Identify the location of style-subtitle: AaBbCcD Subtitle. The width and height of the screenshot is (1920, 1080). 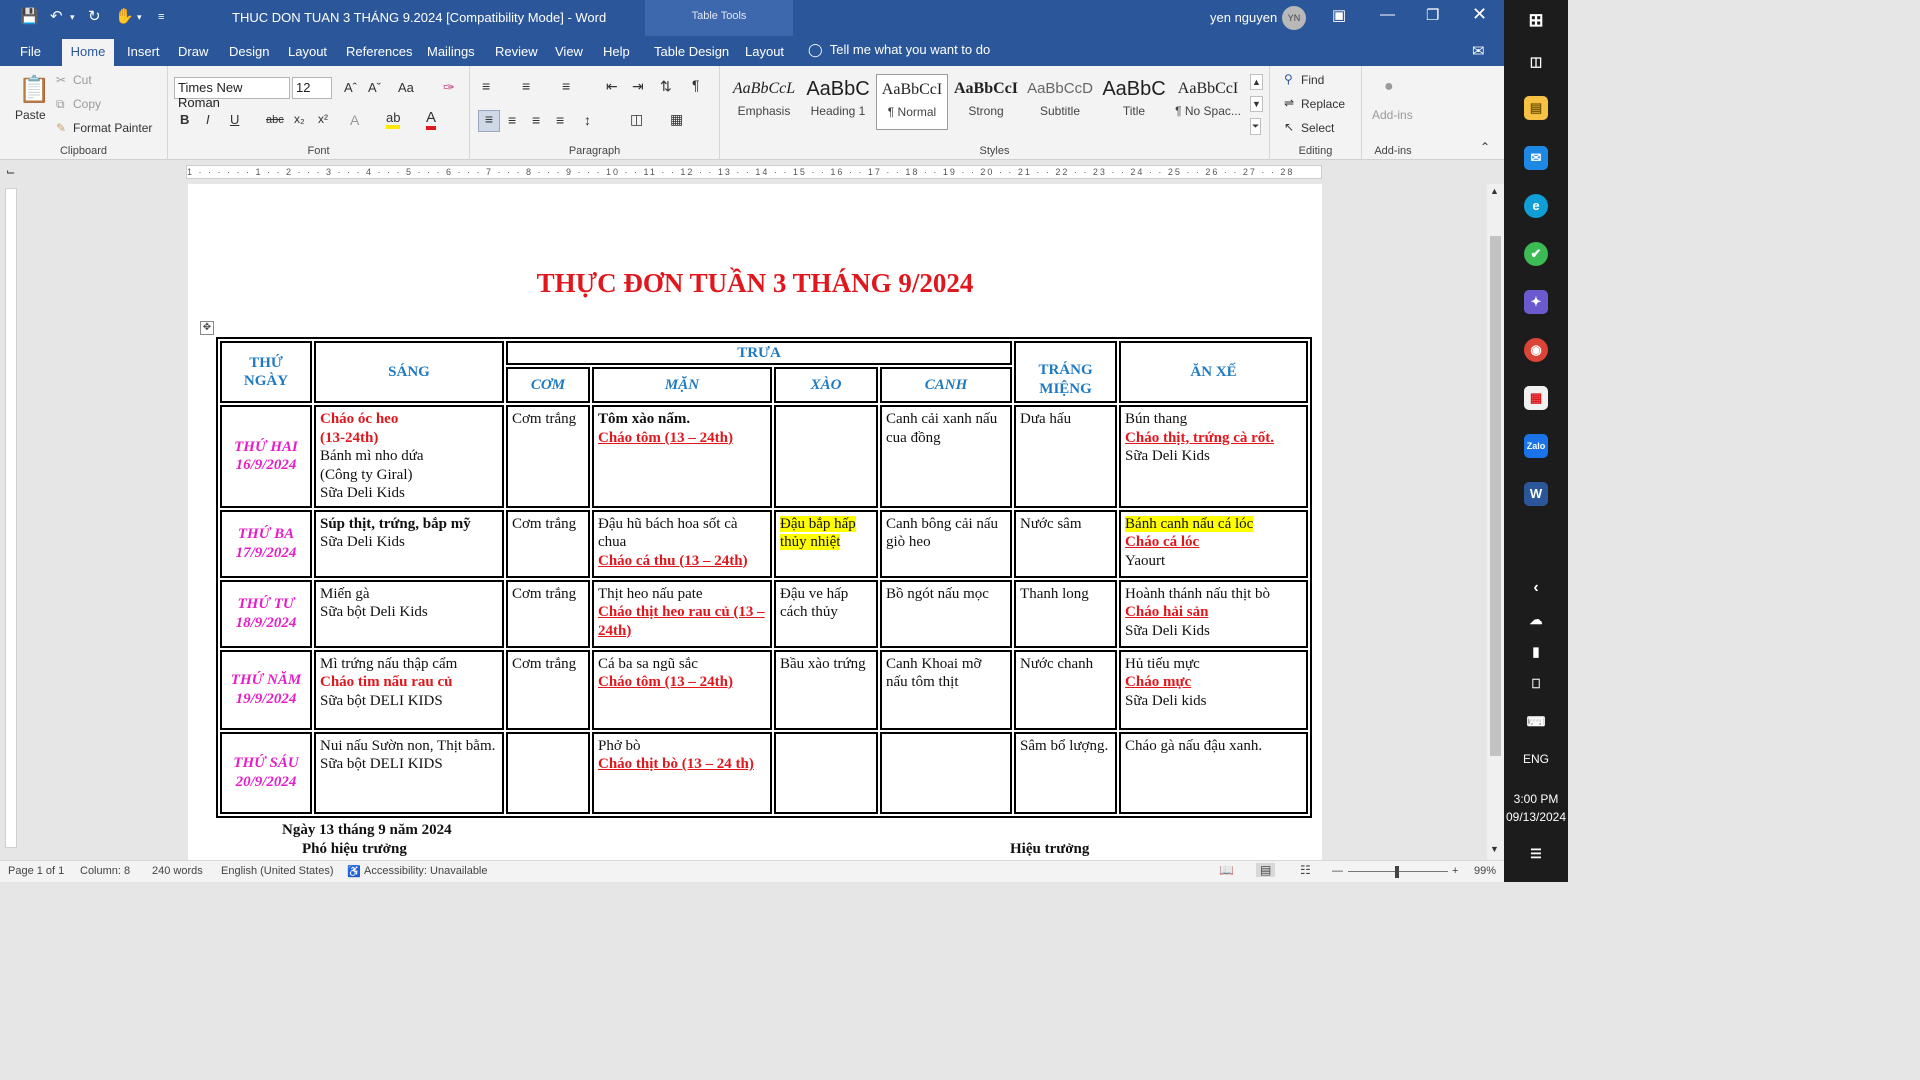
(1060, 102).